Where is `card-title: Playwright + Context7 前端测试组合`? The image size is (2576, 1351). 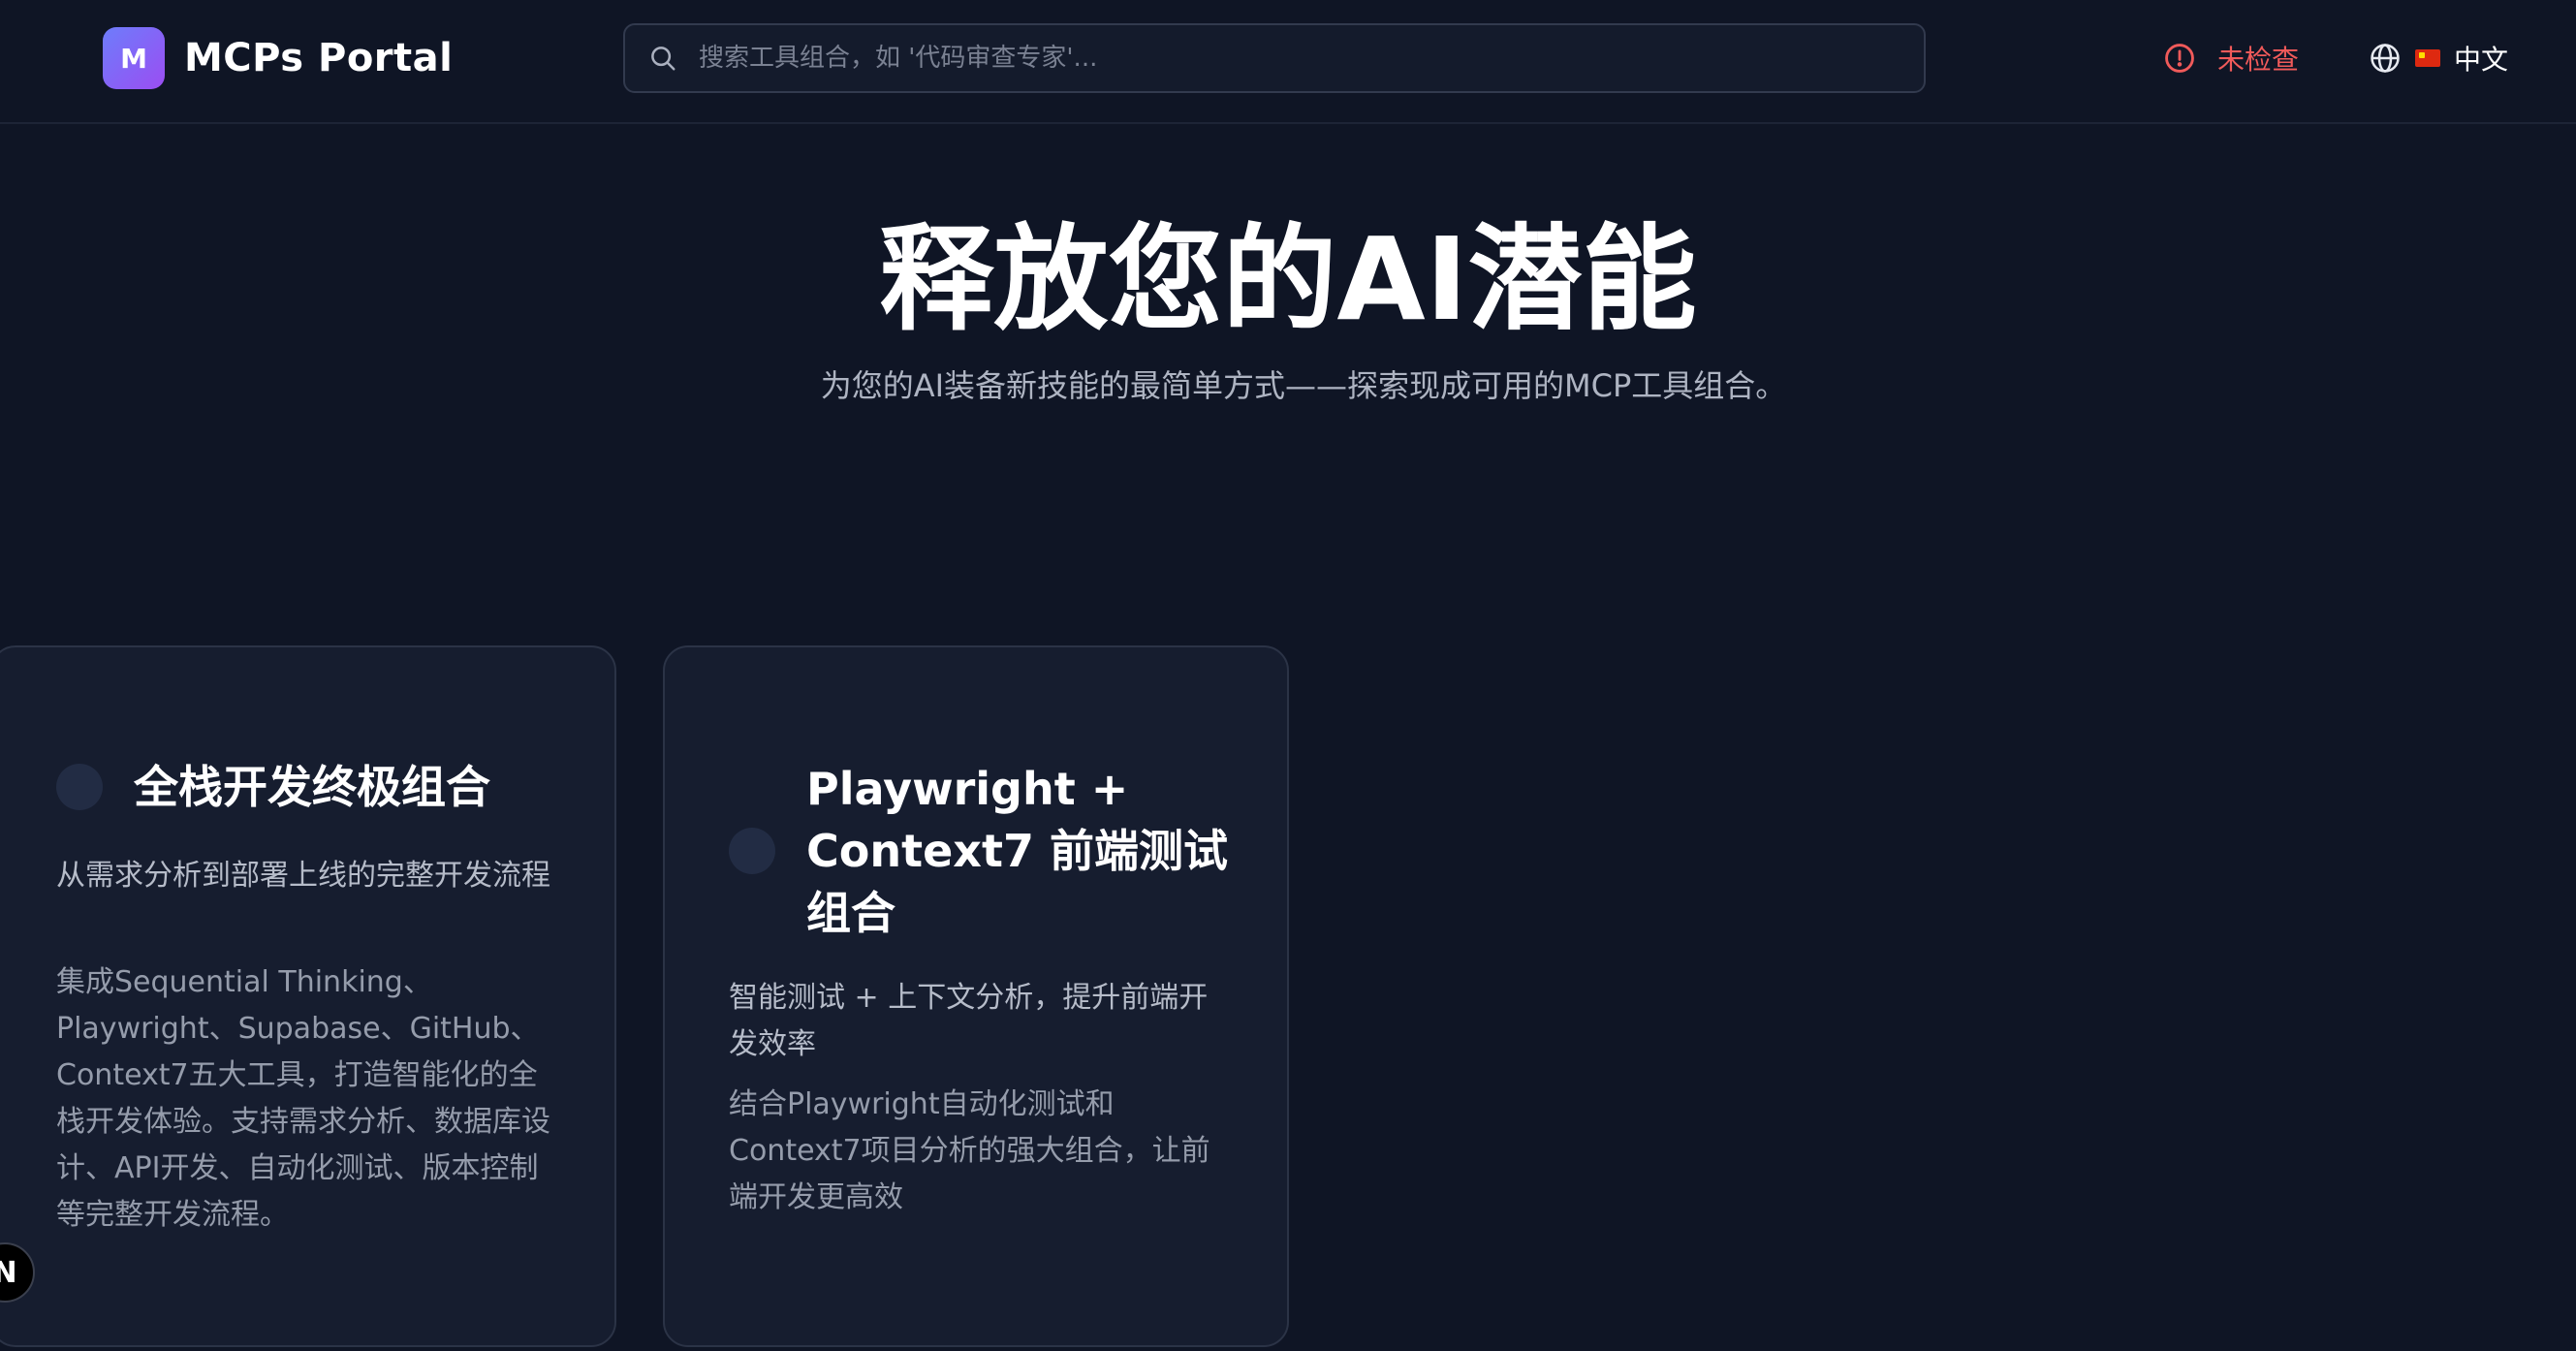
card-title: Playwright + Context7 前端测试组合 is located at coordinates (1017, 851).